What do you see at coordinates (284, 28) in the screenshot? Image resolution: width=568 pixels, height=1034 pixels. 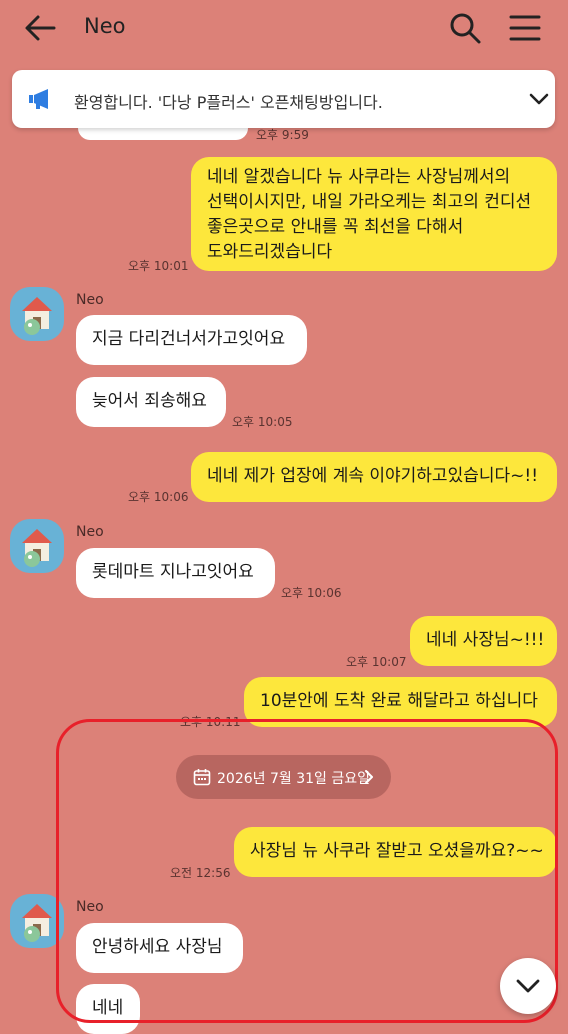 I see `top-bar: Neo` at bounding box center [284, 28].